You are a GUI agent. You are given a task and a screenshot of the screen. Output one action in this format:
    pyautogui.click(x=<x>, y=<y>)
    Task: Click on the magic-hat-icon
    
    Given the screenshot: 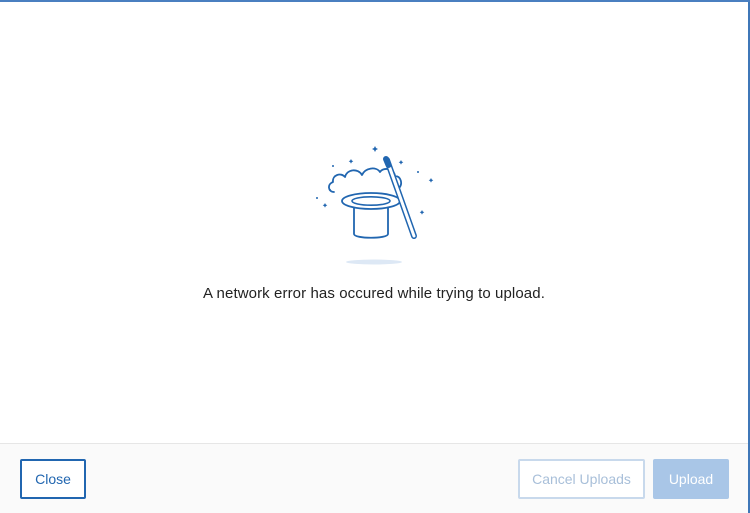 What is the action you would take?
    pyautogui.click(x=375, y=205)
    